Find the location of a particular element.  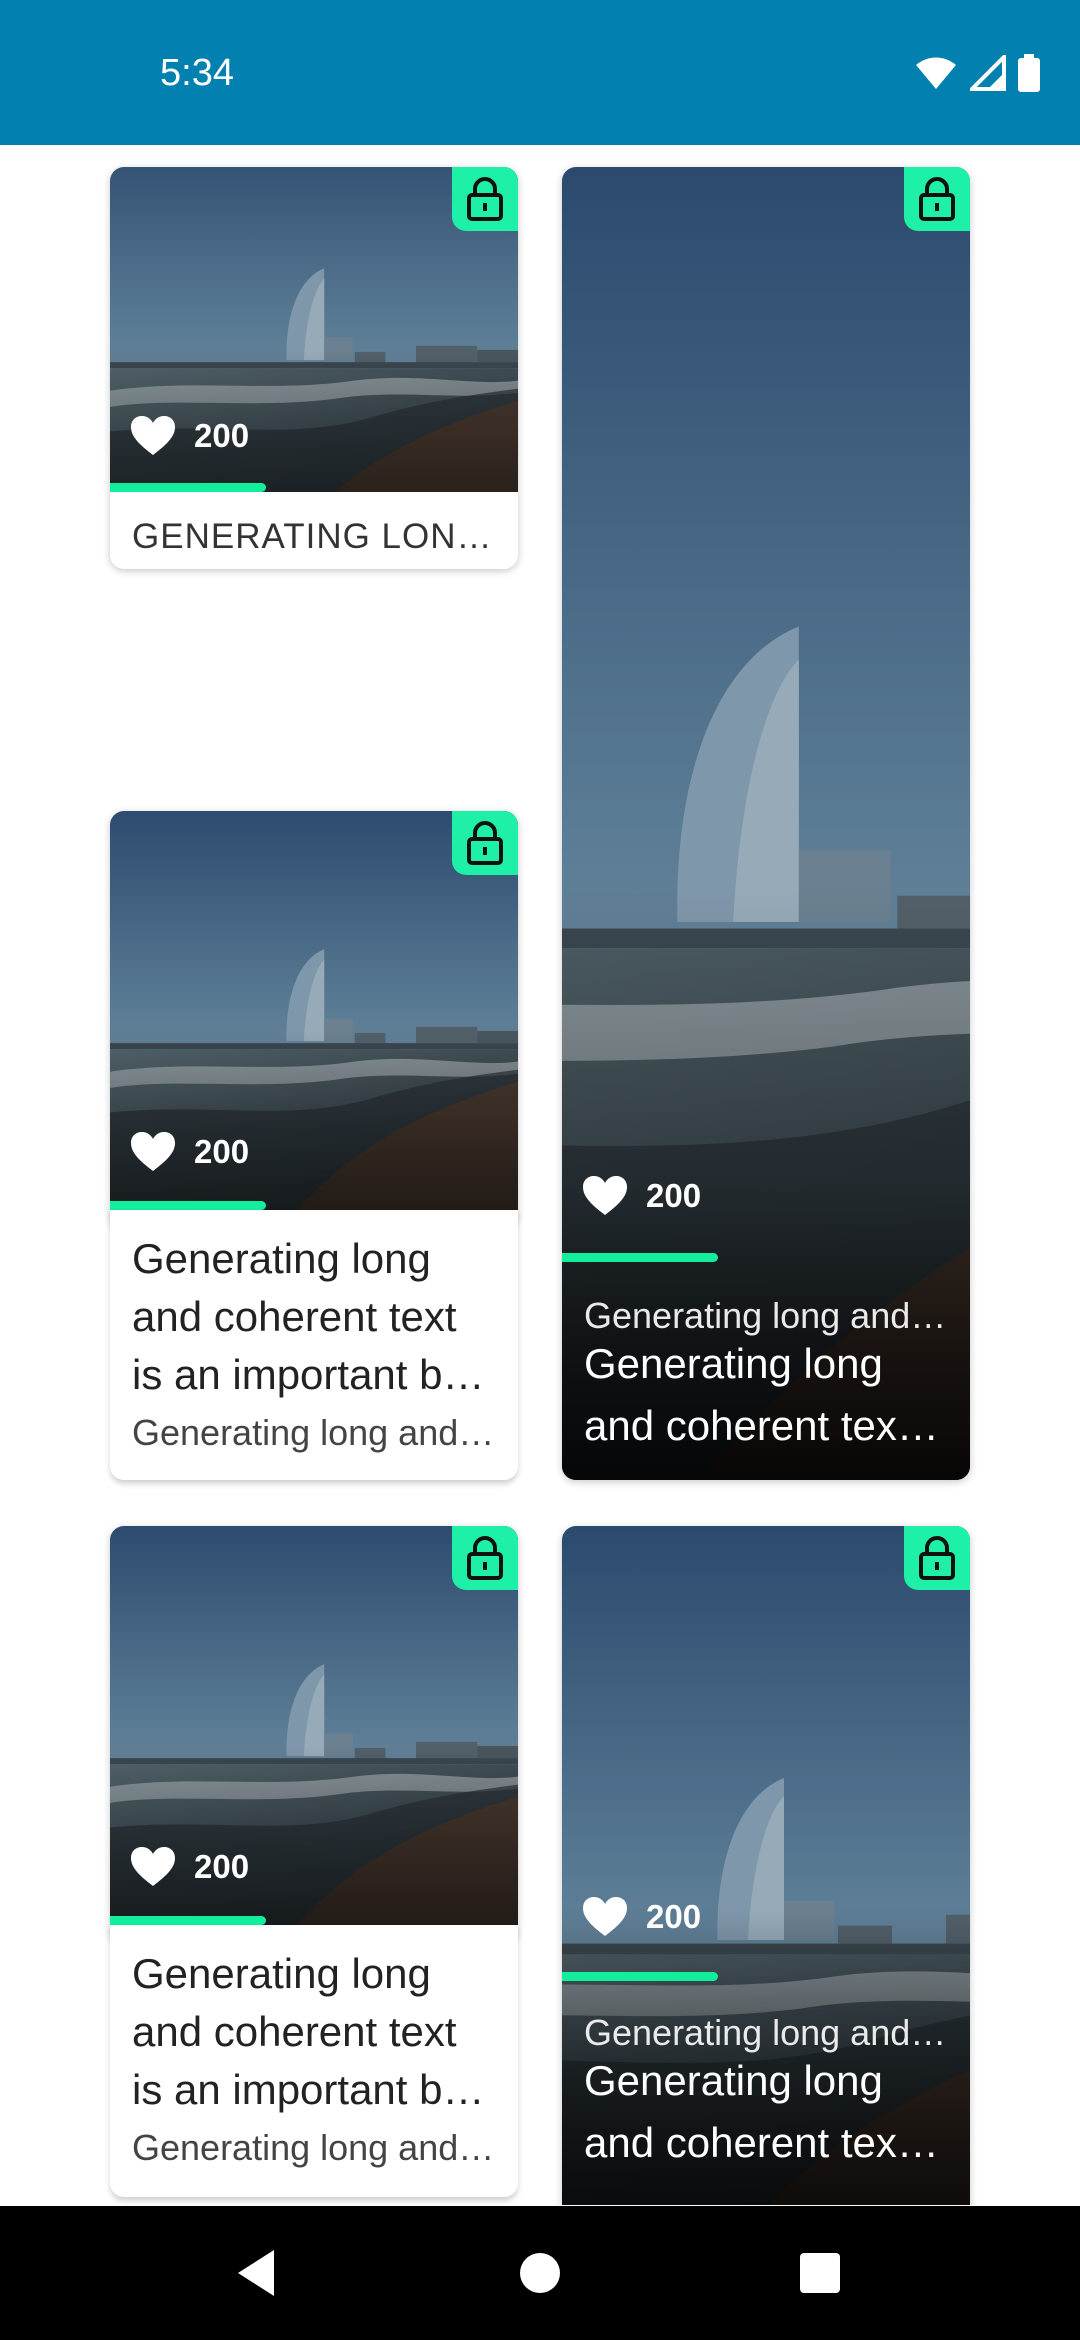

back-button is located at coordinates (256, 2273).